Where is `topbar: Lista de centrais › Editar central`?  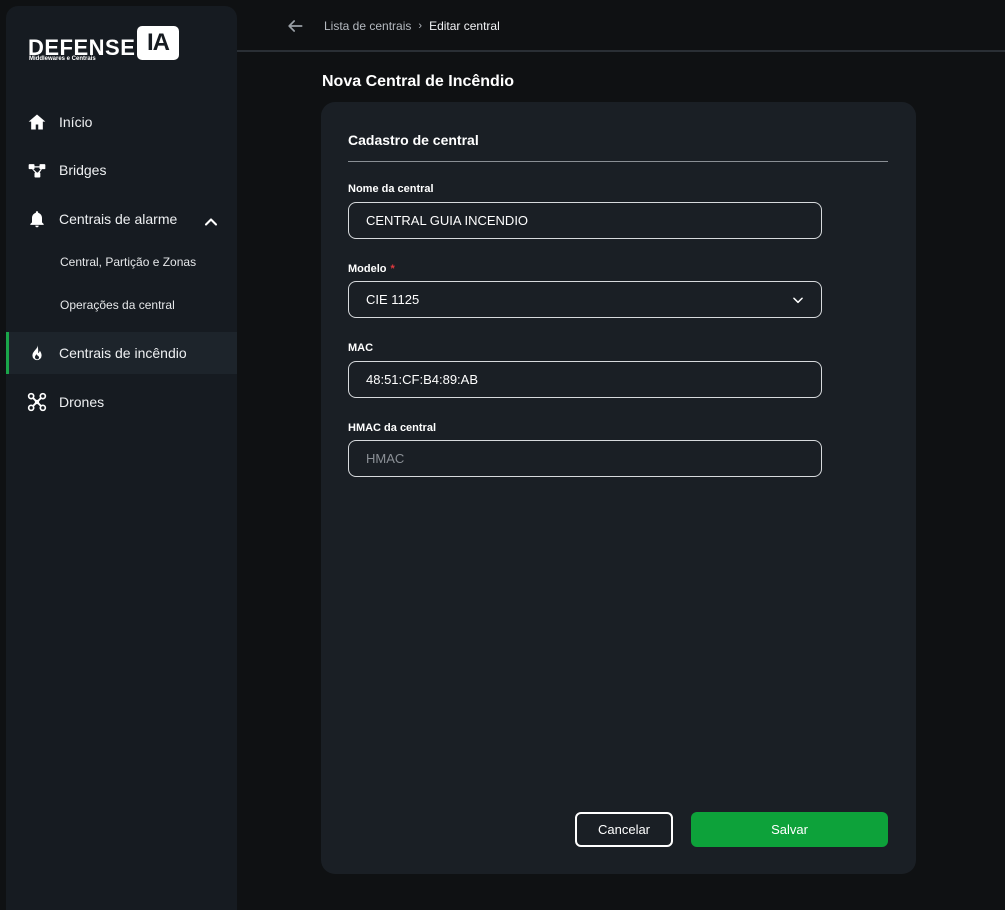 topbar: Lista de centrais › Editar central is located at coordinates (621, 26).